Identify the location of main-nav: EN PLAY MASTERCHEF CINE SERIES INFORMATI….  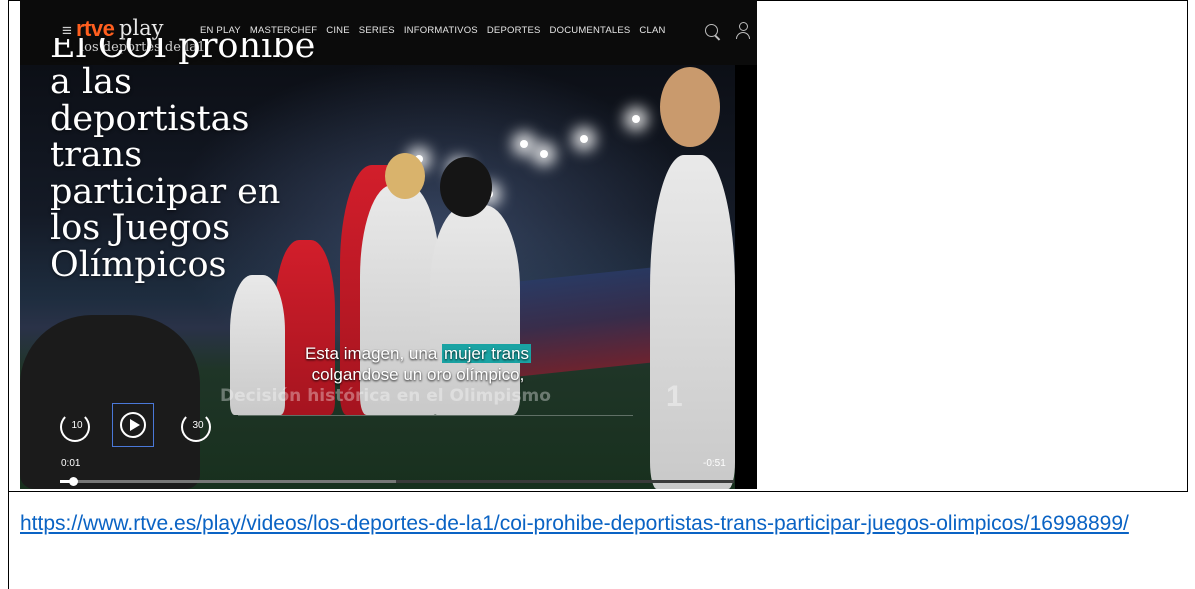
(433, 30).